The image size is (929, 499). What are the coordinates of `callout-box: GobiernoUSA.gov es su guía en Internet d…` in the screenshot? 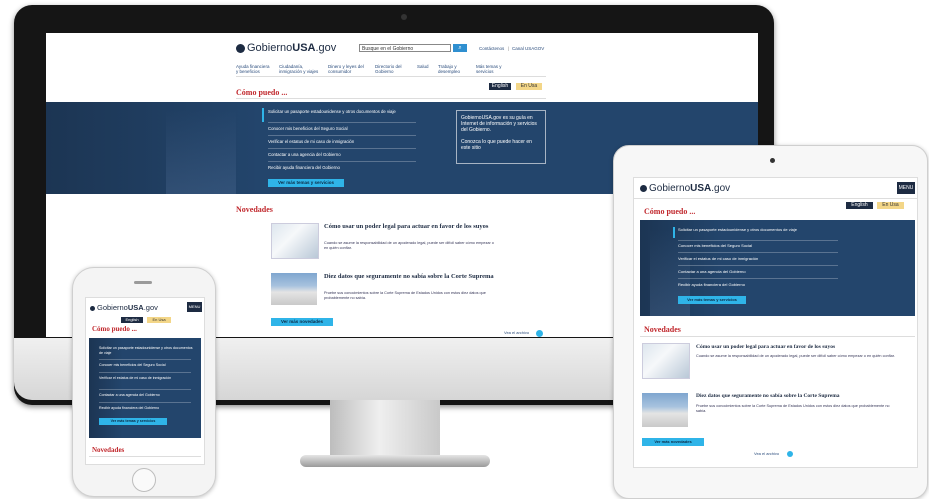 It's located at (501, 137).